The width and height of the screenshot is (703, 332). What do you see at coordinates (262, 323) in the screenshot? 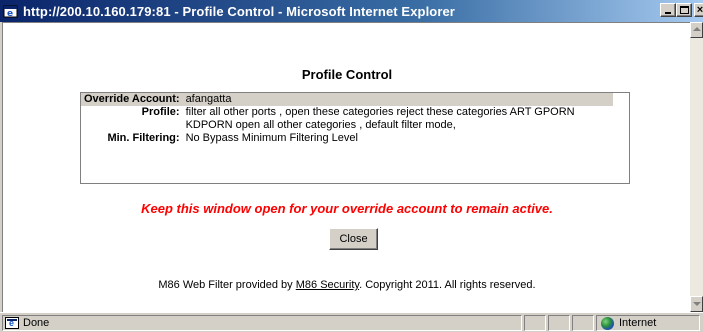
I see `status-pane: Done` at bounding box center [262, 323].